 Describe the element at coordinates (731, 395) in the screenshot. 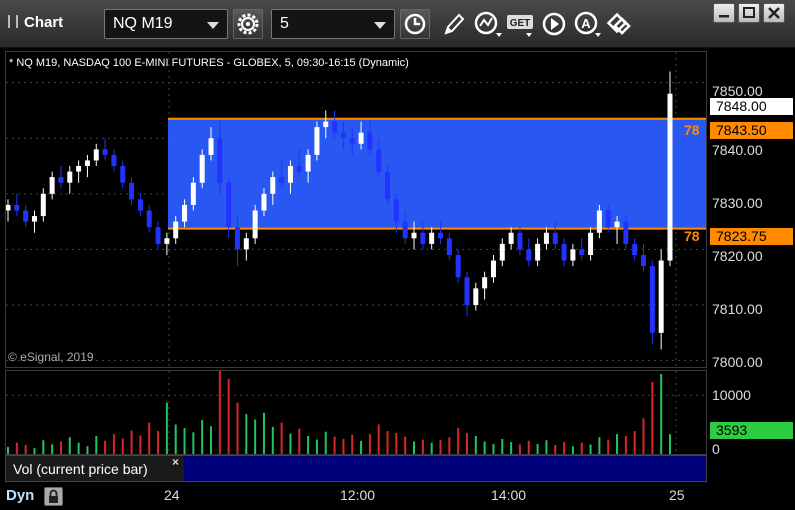

I see `volume-tick: 10000` at that location.